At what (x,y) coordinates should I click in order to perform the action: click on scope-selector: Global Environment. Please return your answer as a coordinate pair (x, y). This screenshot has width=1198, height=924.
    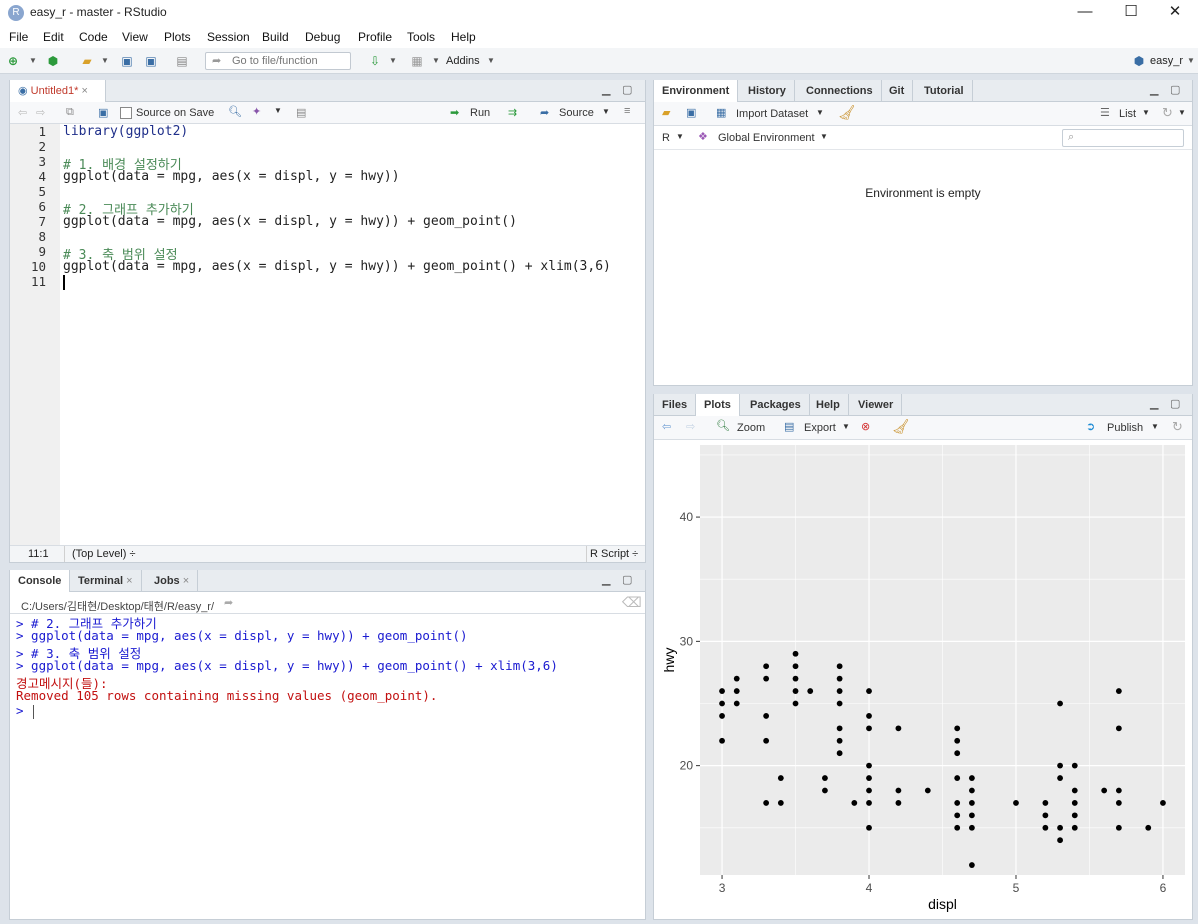
    Looking at the image, I should click on (766, 138).